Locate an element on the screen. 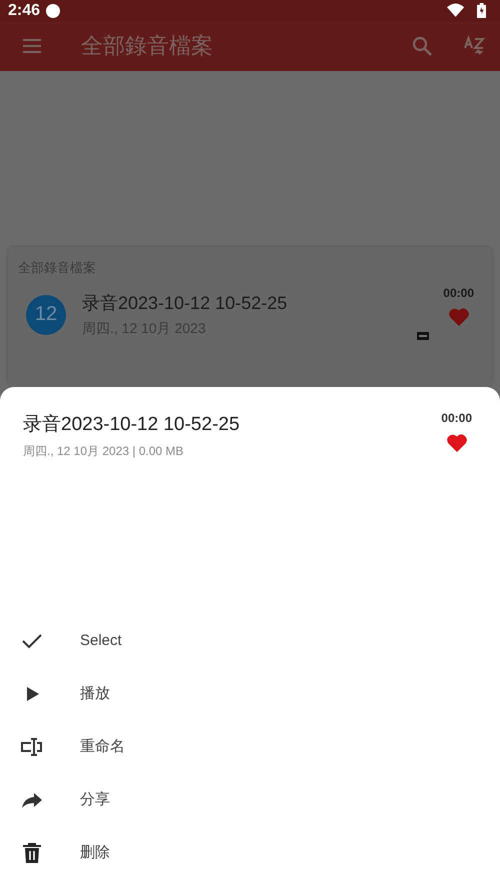 The width and height of the screenshot is (500, 887). date-avatar: 12 is located at coordinates (46, 314).